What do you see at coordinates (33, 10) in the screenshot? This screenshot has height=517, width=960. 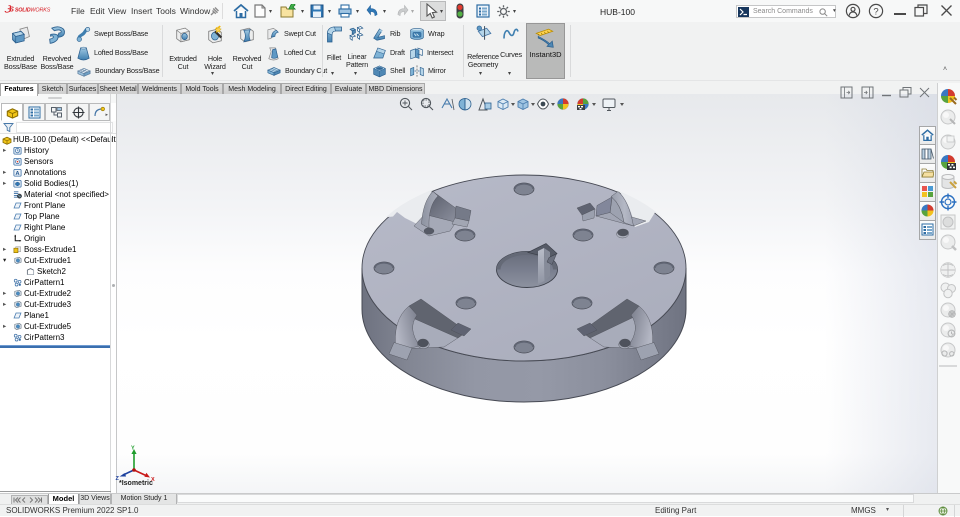 I see `svg-text: SOLIDWORKS` at bounding box center [33, 10].